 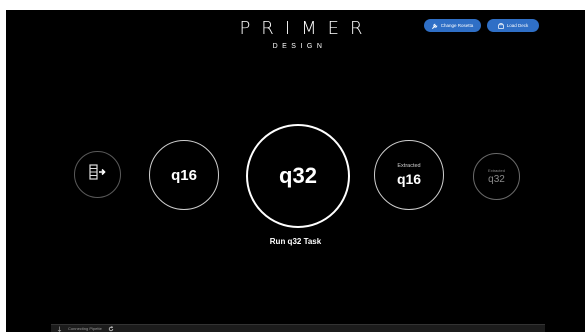 What do you see at coordinates (517, 25) in the screenshot?
I see `load-deck-label: Load Deck` at bounding box center [517, 25].